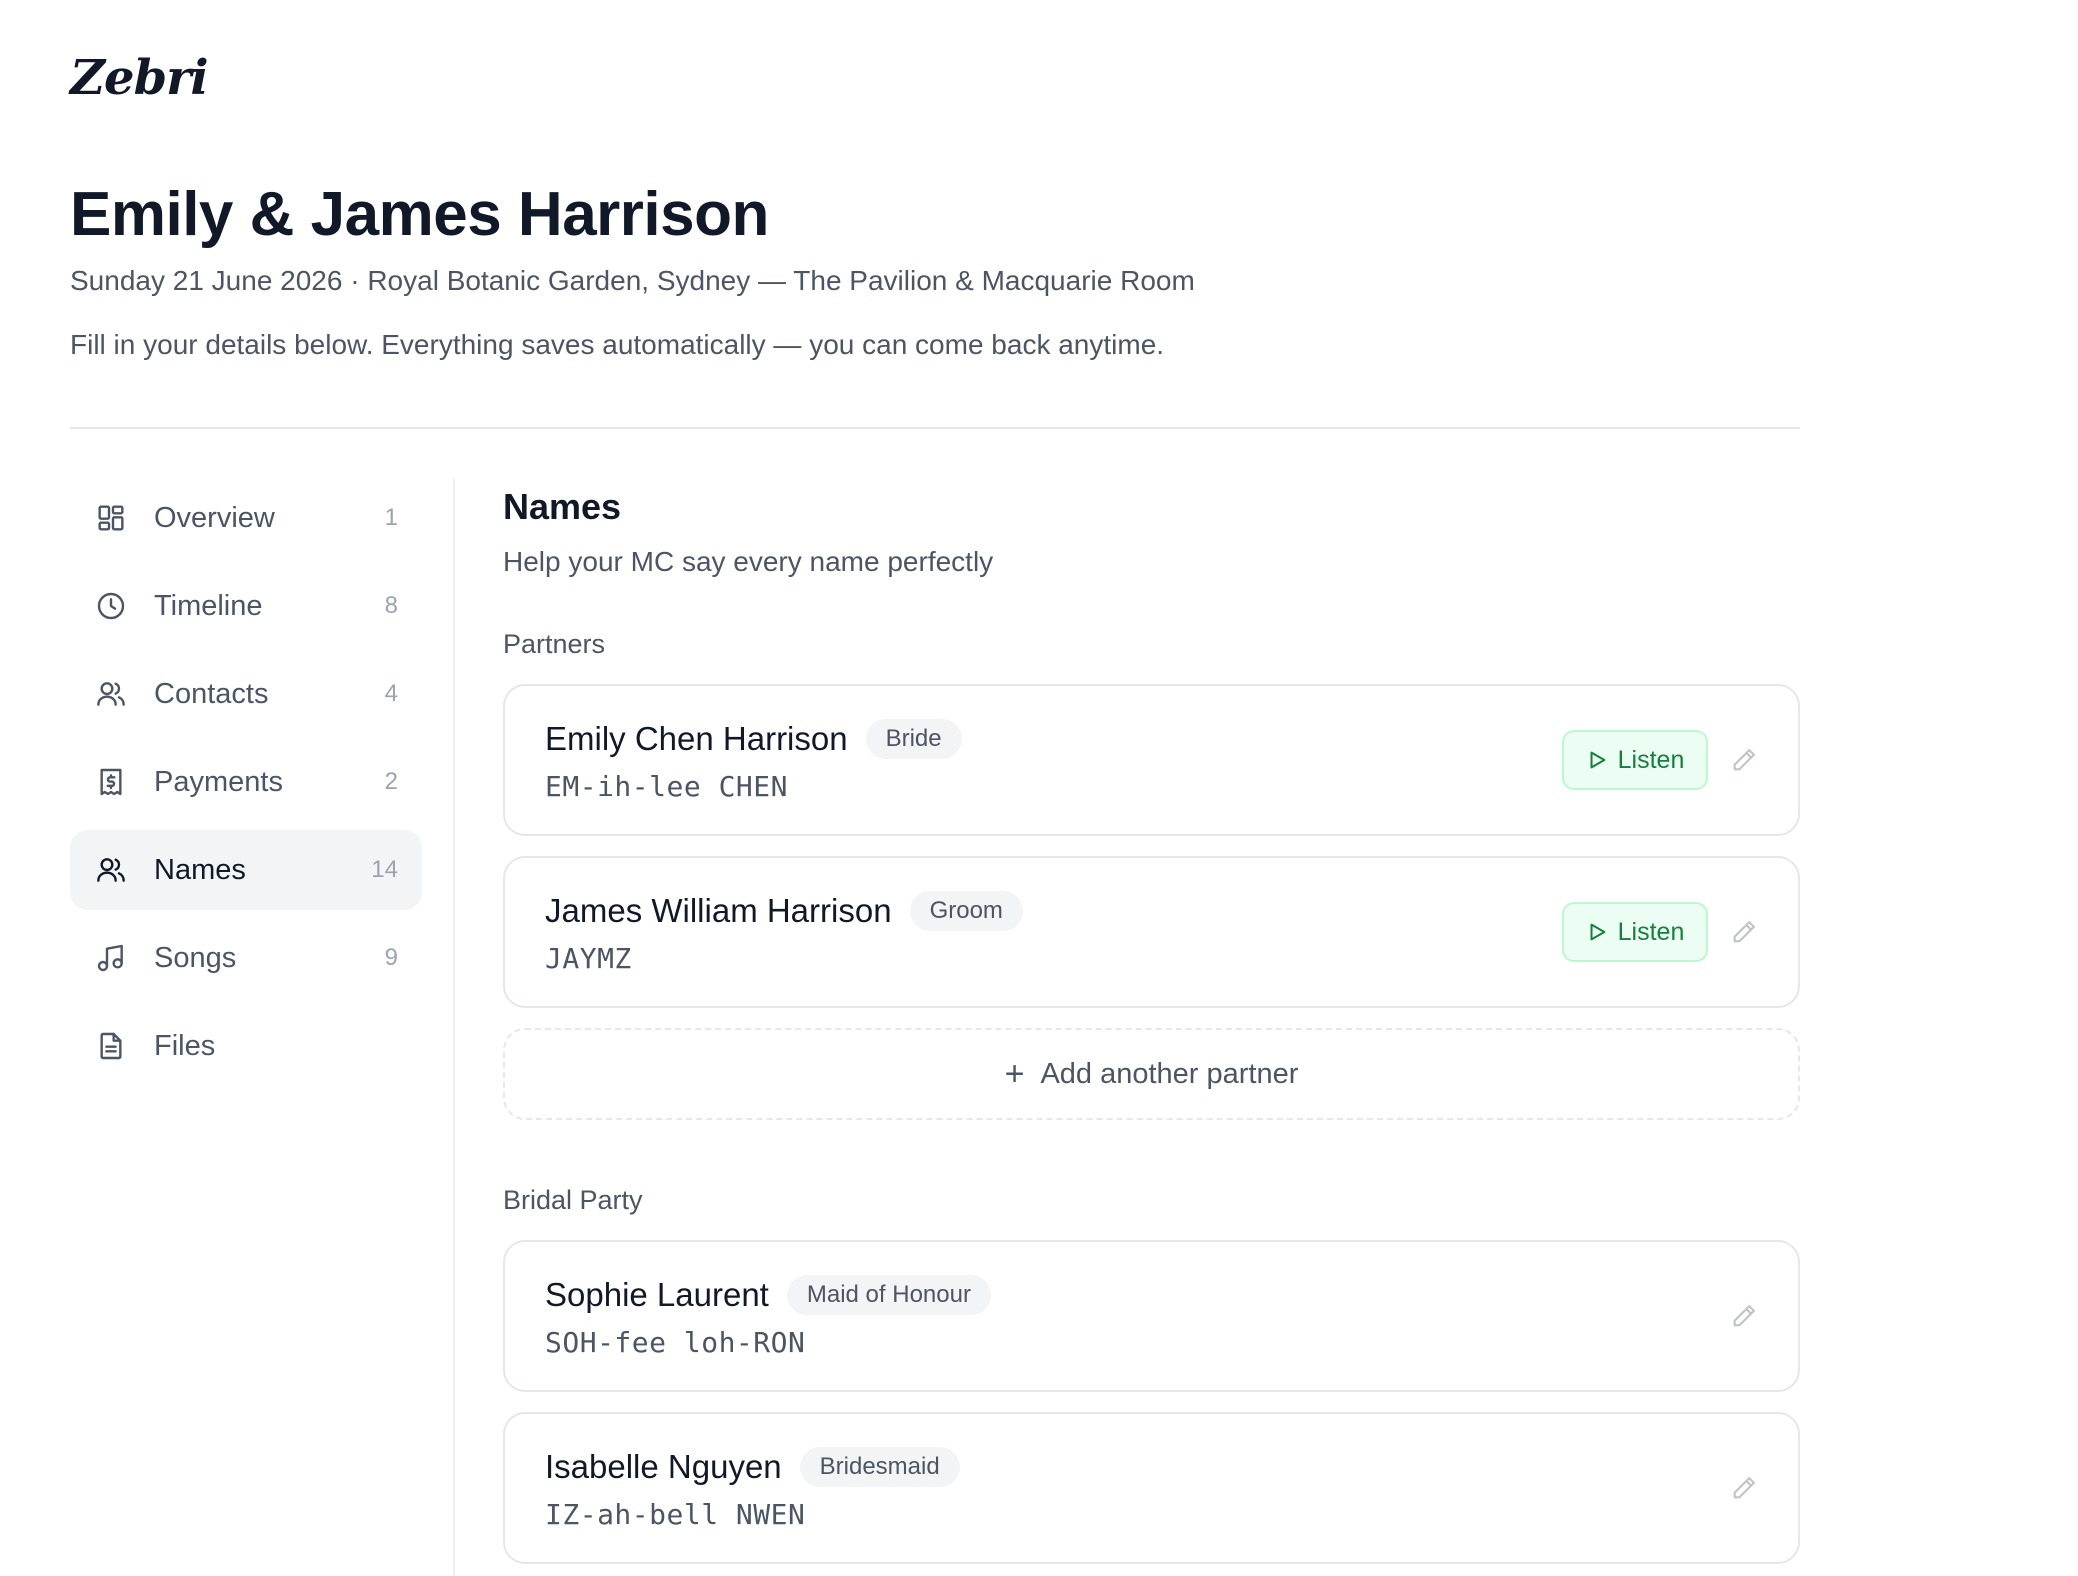 The height and width of the screenshot is (1576, 2078). What do you see at coordinates (111, 606) in the screenshot?
I see `clock-icon` at bounding box center [111, 606].